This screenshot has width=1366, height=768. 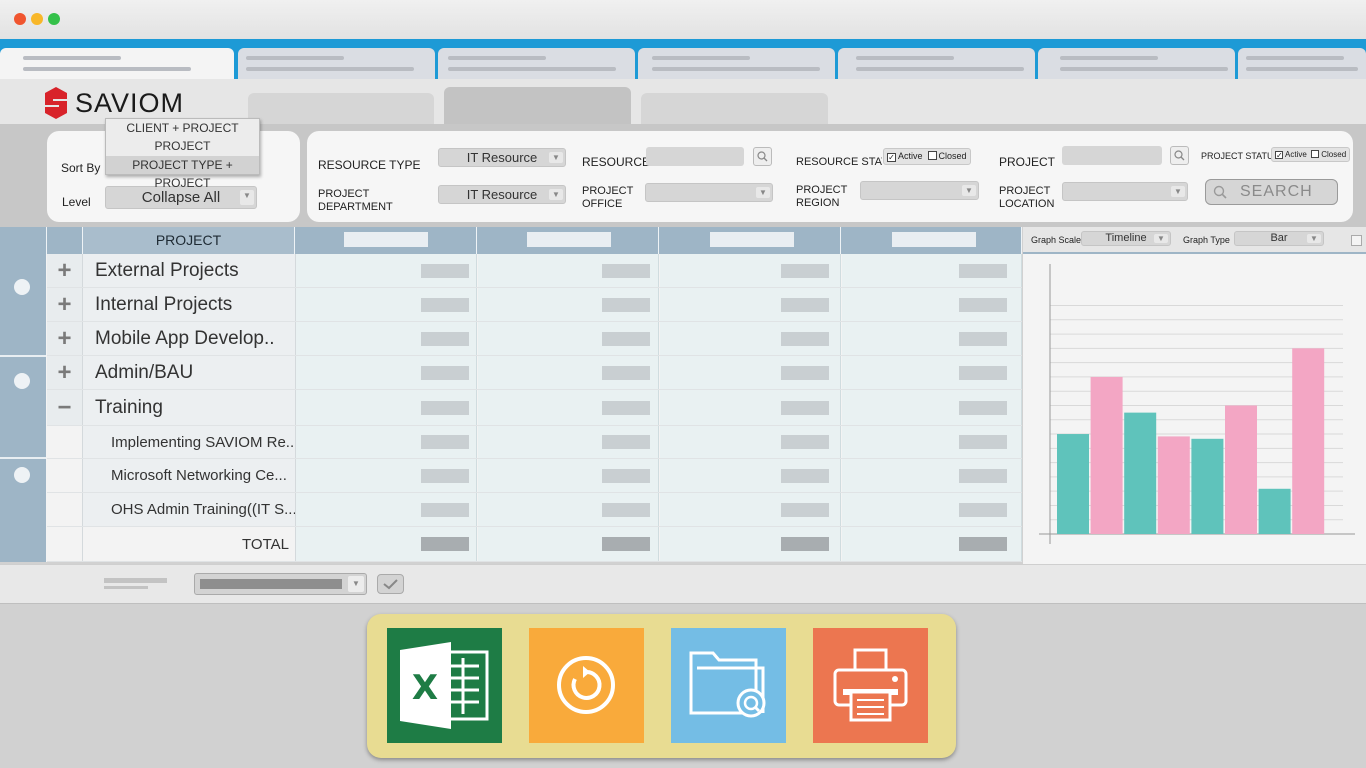 What do you see at coordinates (932, 155) in the screenshot?
I see `resource-status-closed-checkbox` at bounding box center [932, 155].